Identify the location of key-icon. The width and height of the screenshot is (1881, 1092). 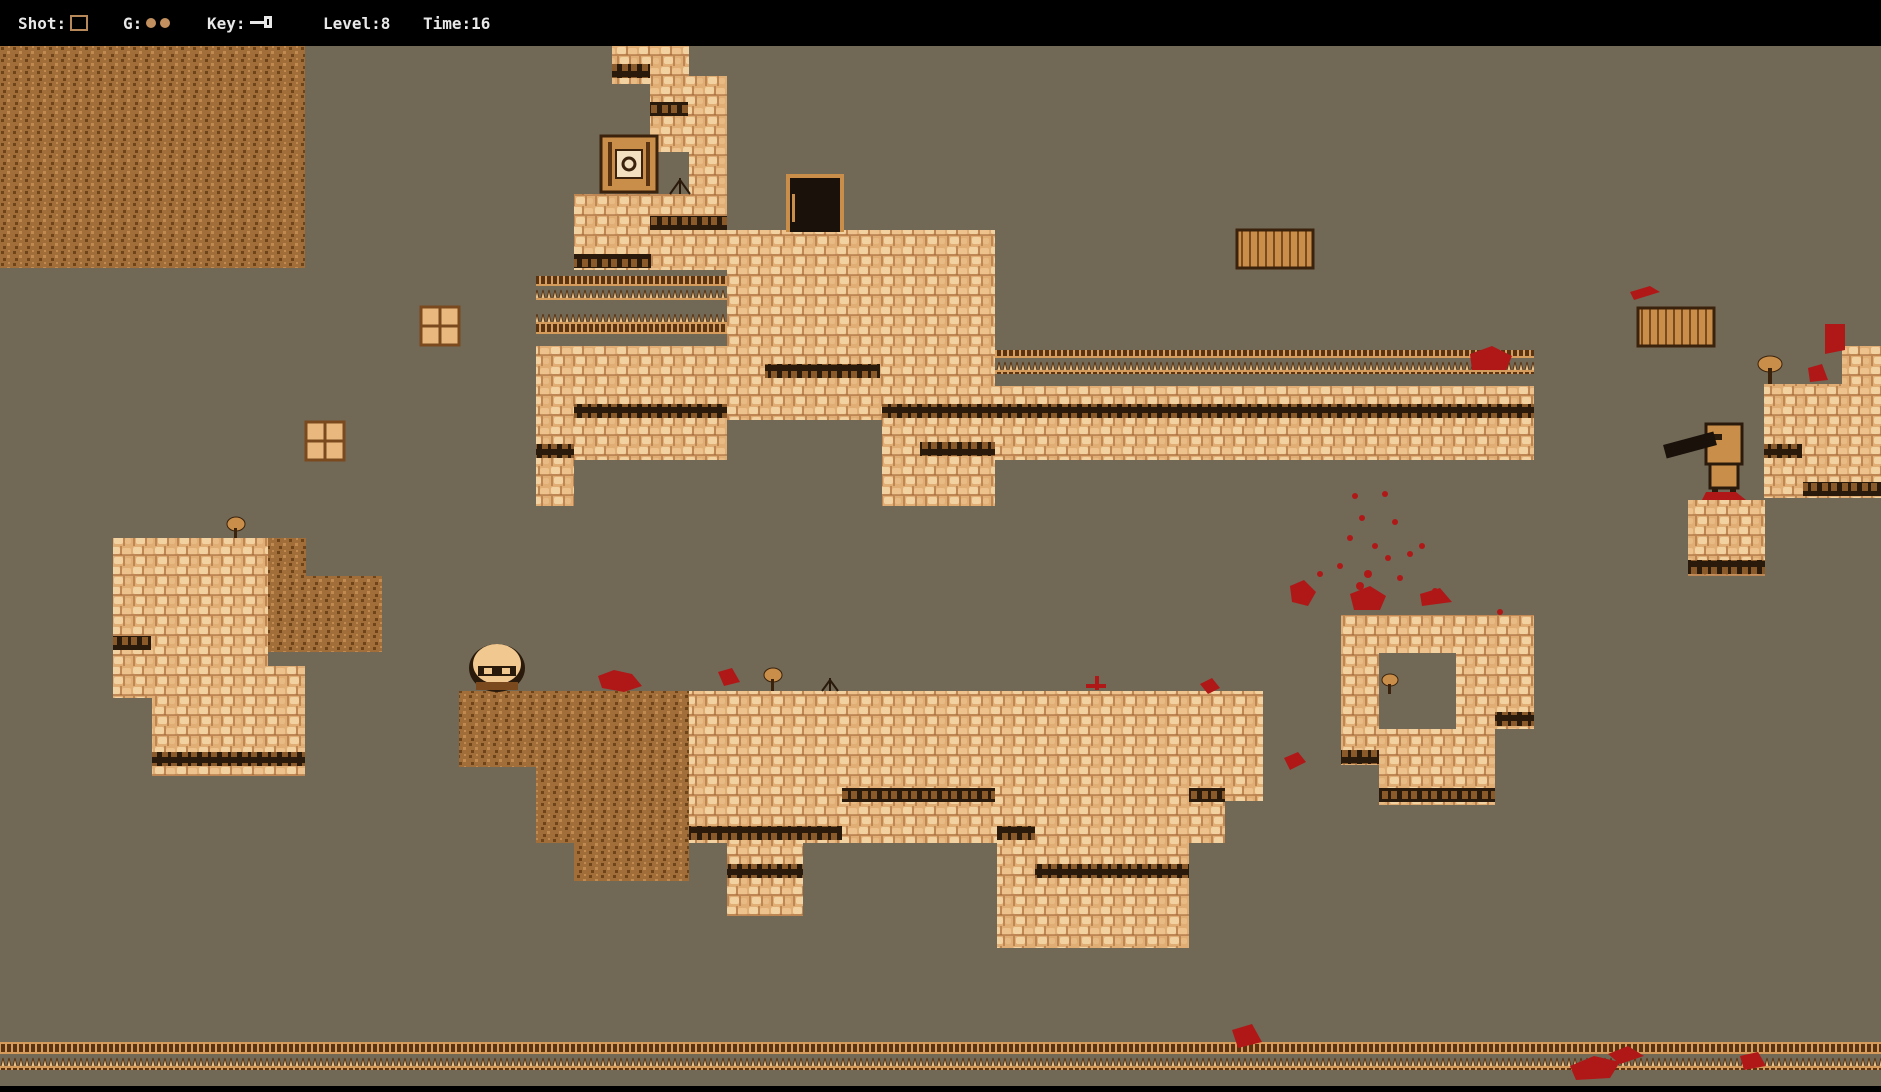
(262, 23).